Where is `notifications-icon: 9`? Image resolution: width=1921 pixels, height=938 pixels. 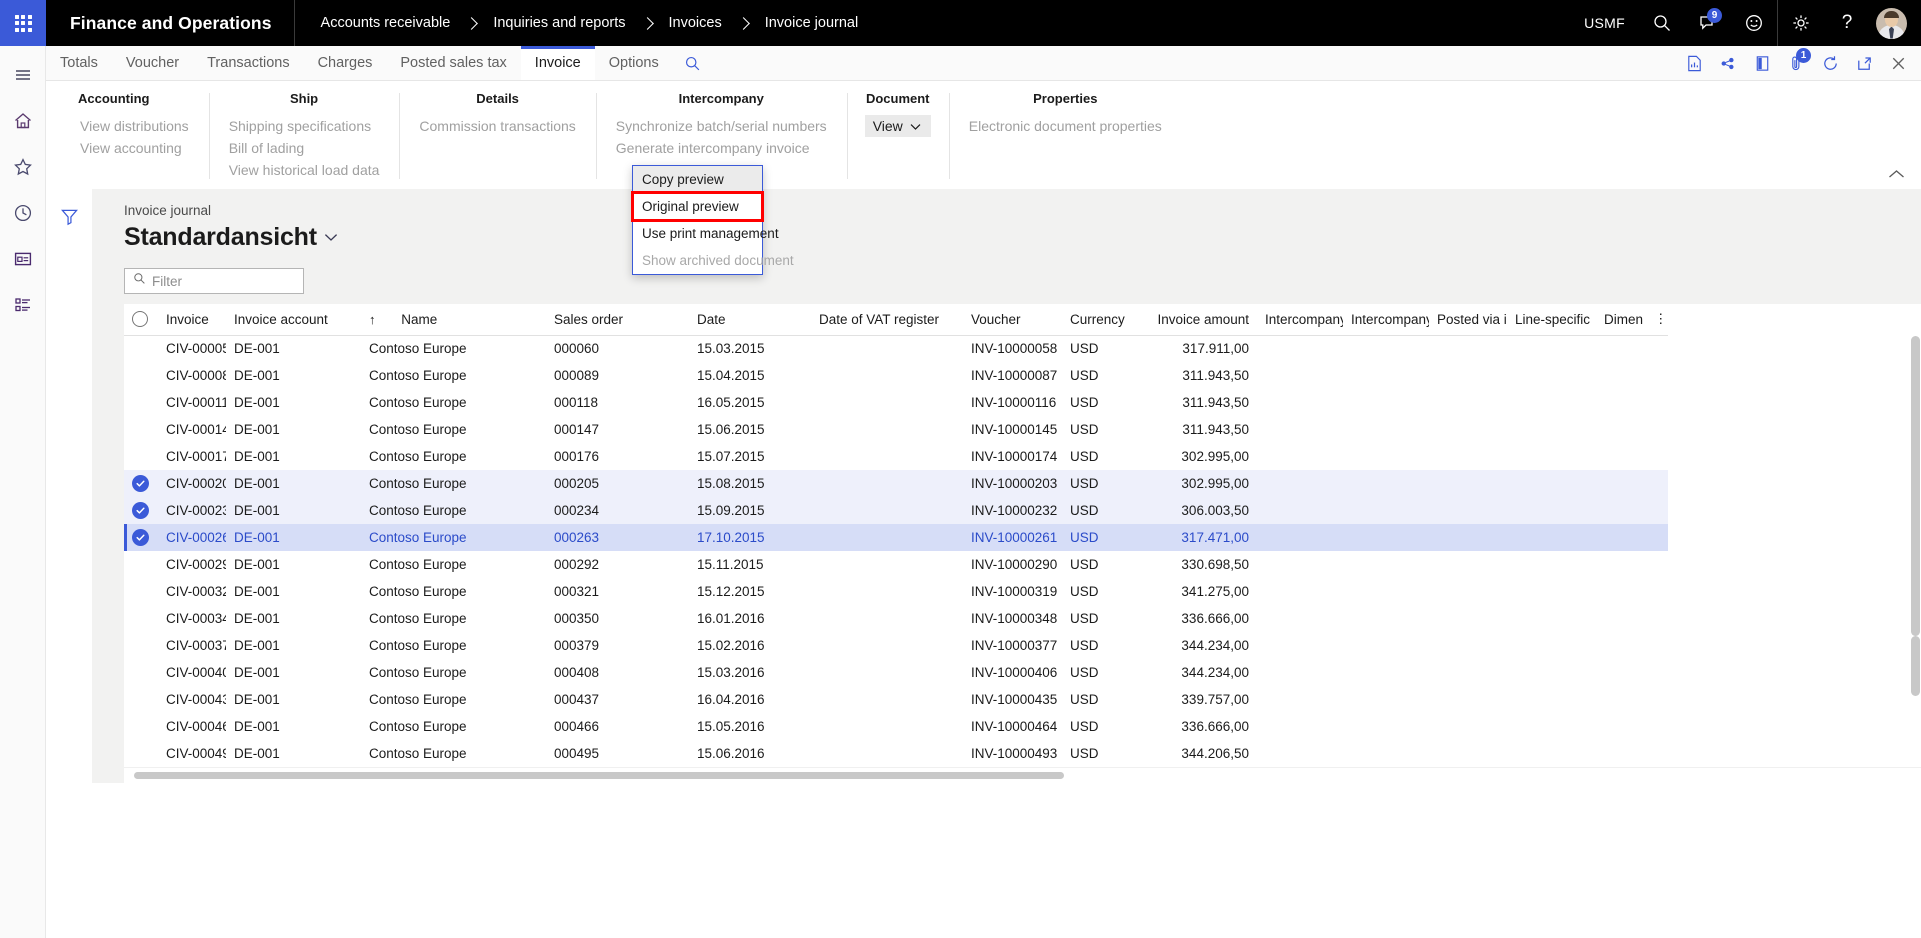 notifications-icon: 9 is located at coordinates (1708, 23).